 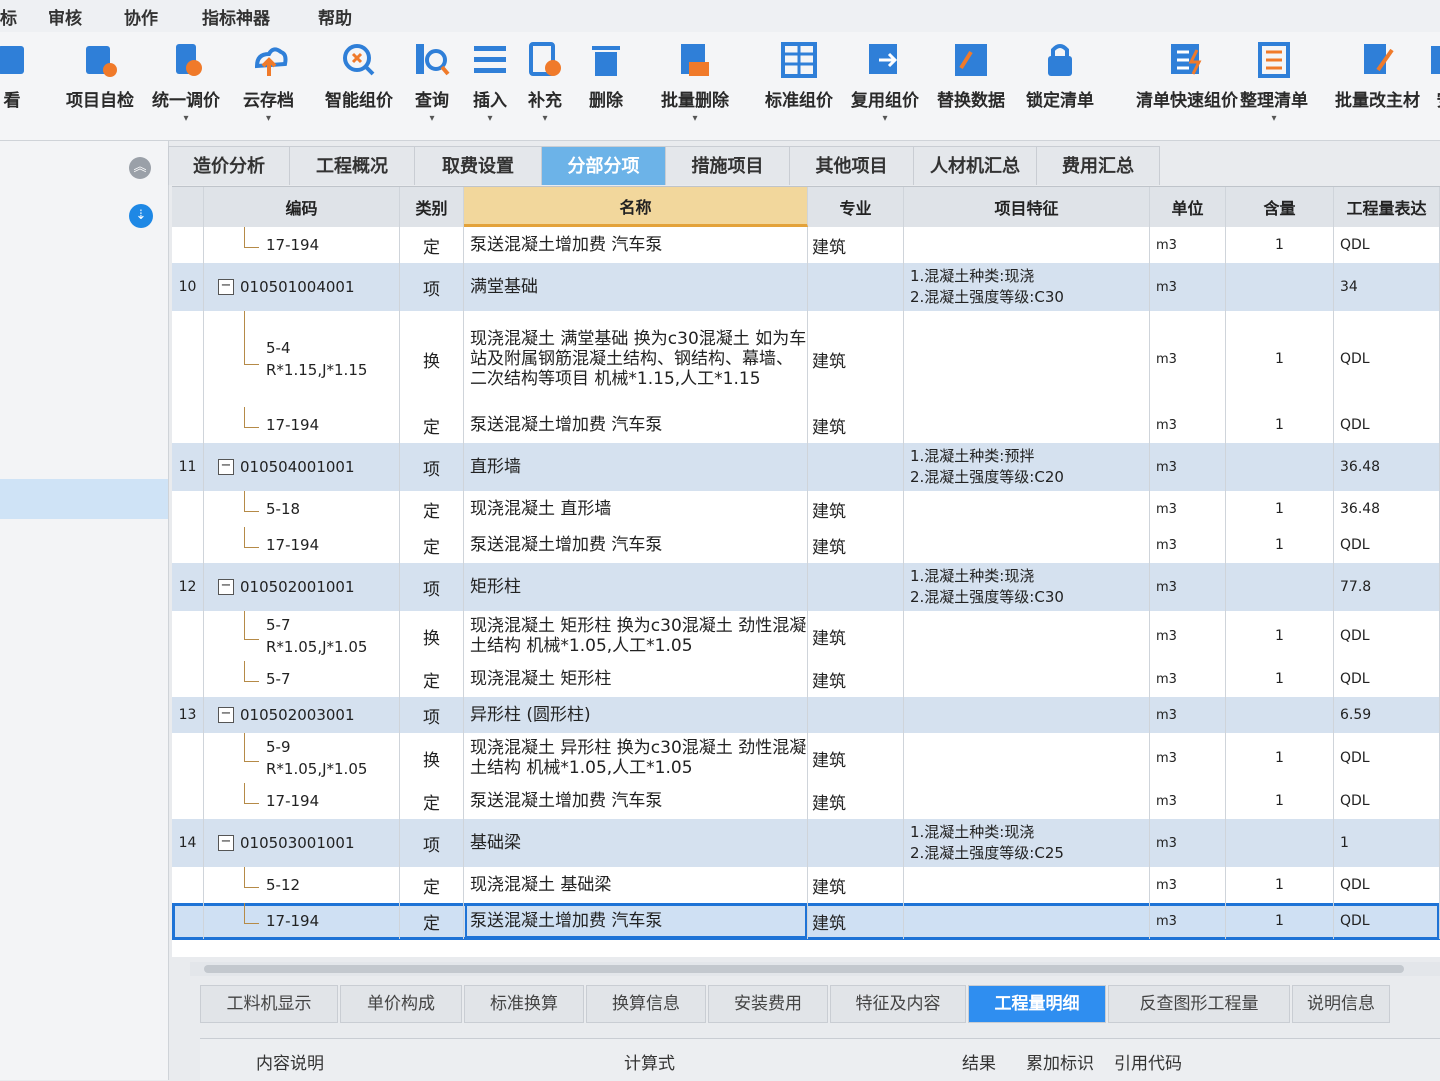 I want to click on quota-row: 17-194定泵送混凝土增加费 汽车泵建筑m31QDL, so click(x=806, y=425).